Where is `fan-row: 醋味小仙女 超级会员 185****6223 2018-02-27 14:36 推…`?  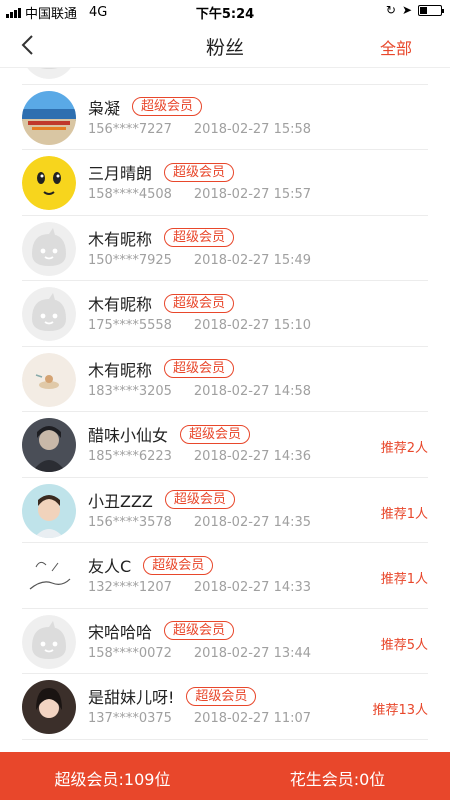
fan-row: 醋味小仙女 超级会员 185****6223 2018-02-27 14:36 推… is located at coordinates (225, 445).